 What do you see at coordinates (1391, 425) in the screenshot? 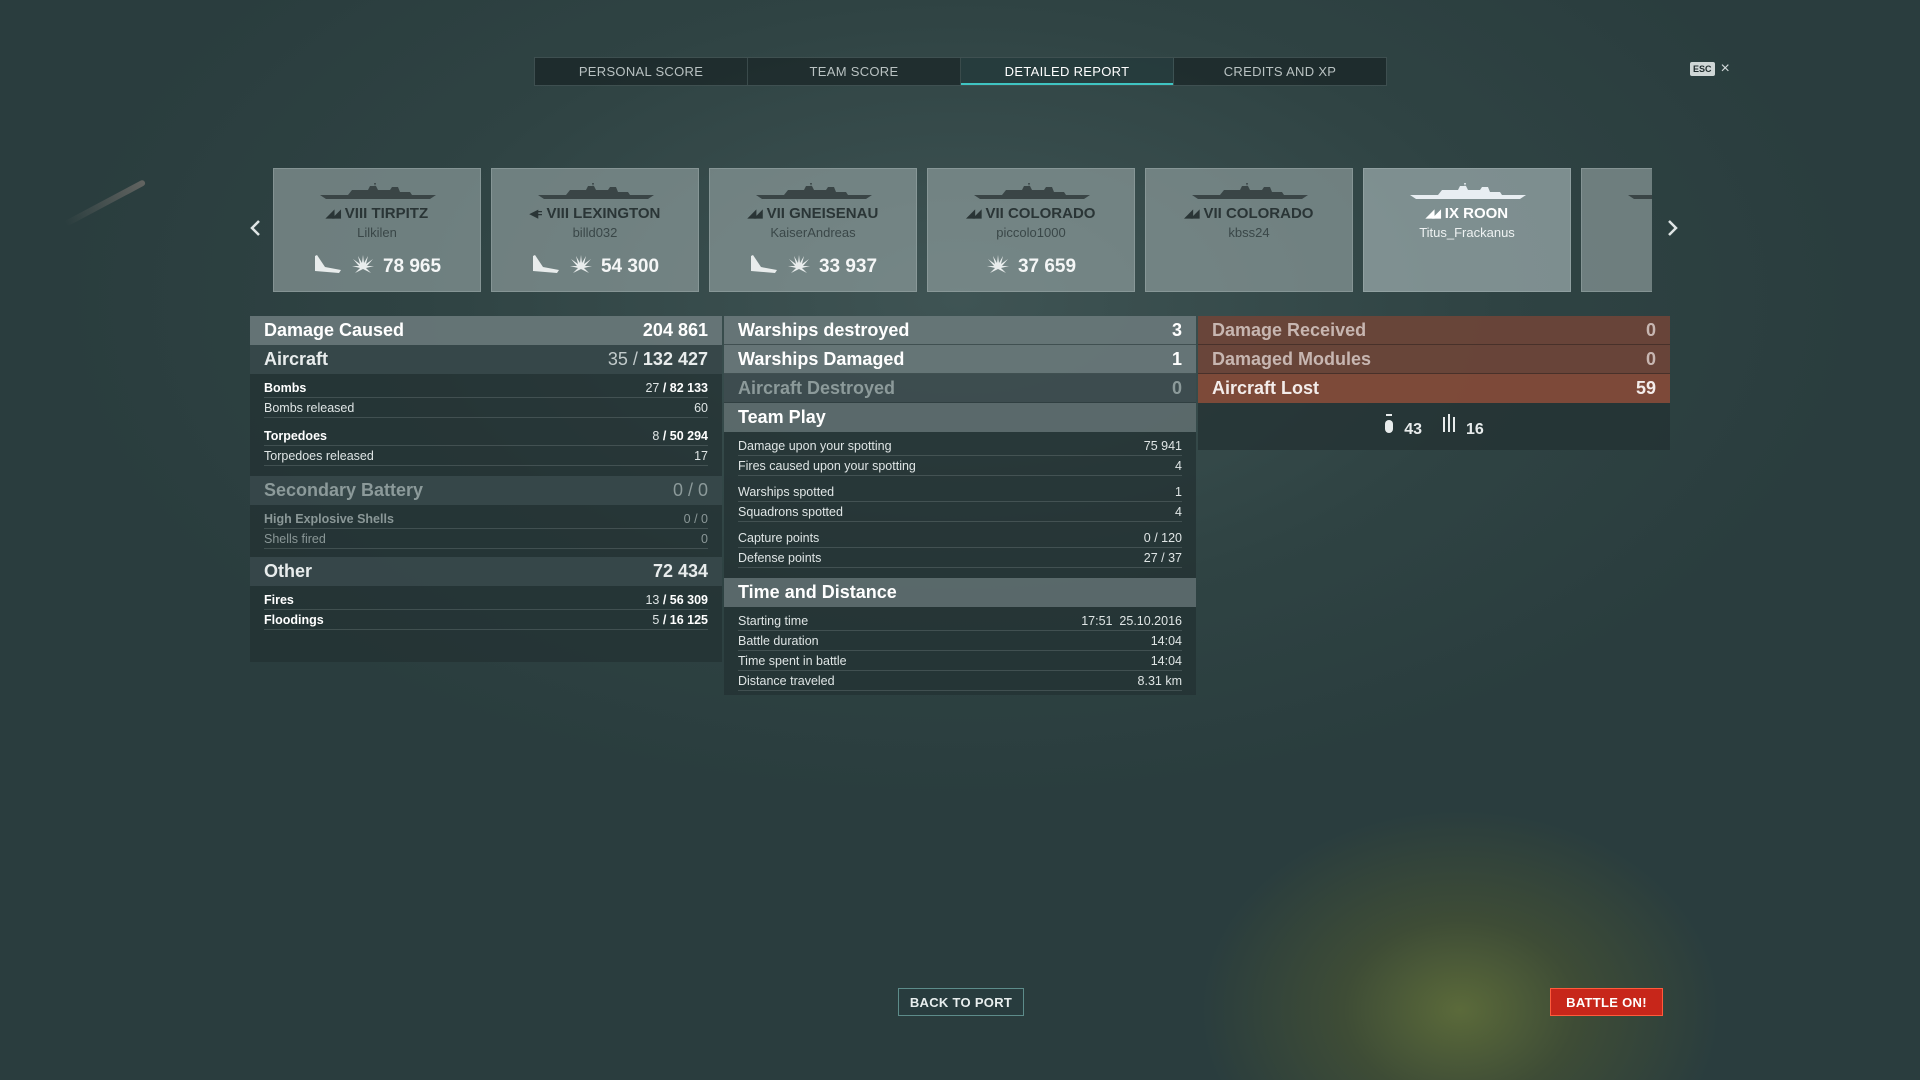
I see `bomb-icon` at bounding box center [1391, 425].